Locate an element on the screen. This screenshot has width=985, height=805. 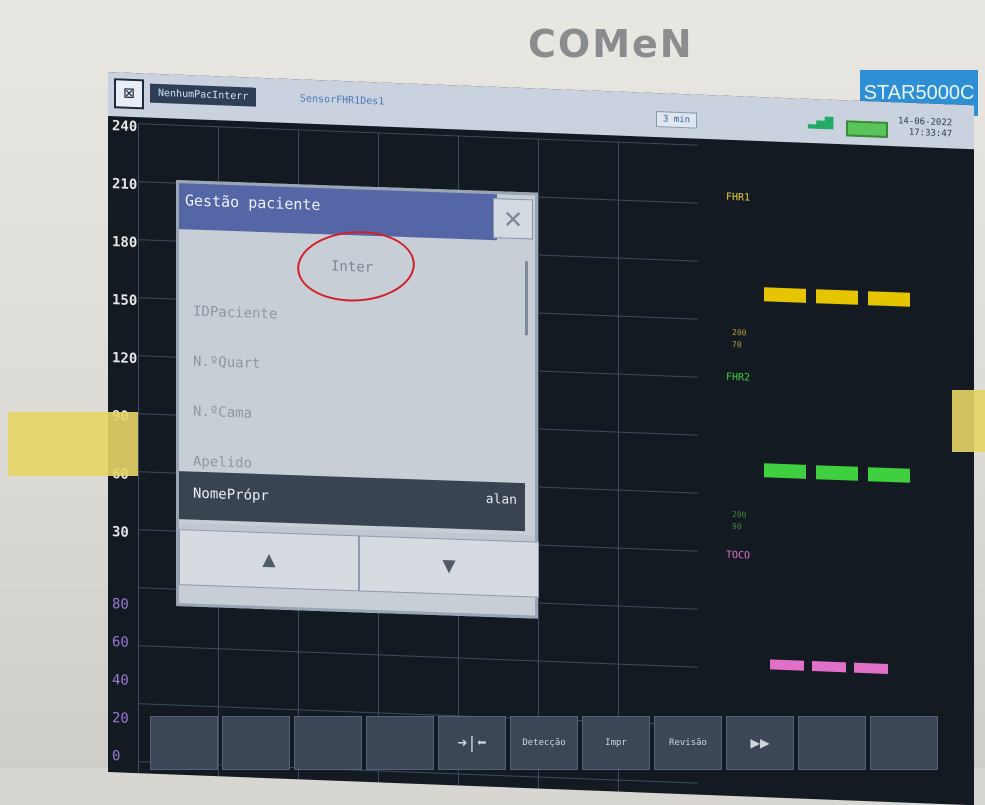
row-value: alan is located at coordinates (501, 499).